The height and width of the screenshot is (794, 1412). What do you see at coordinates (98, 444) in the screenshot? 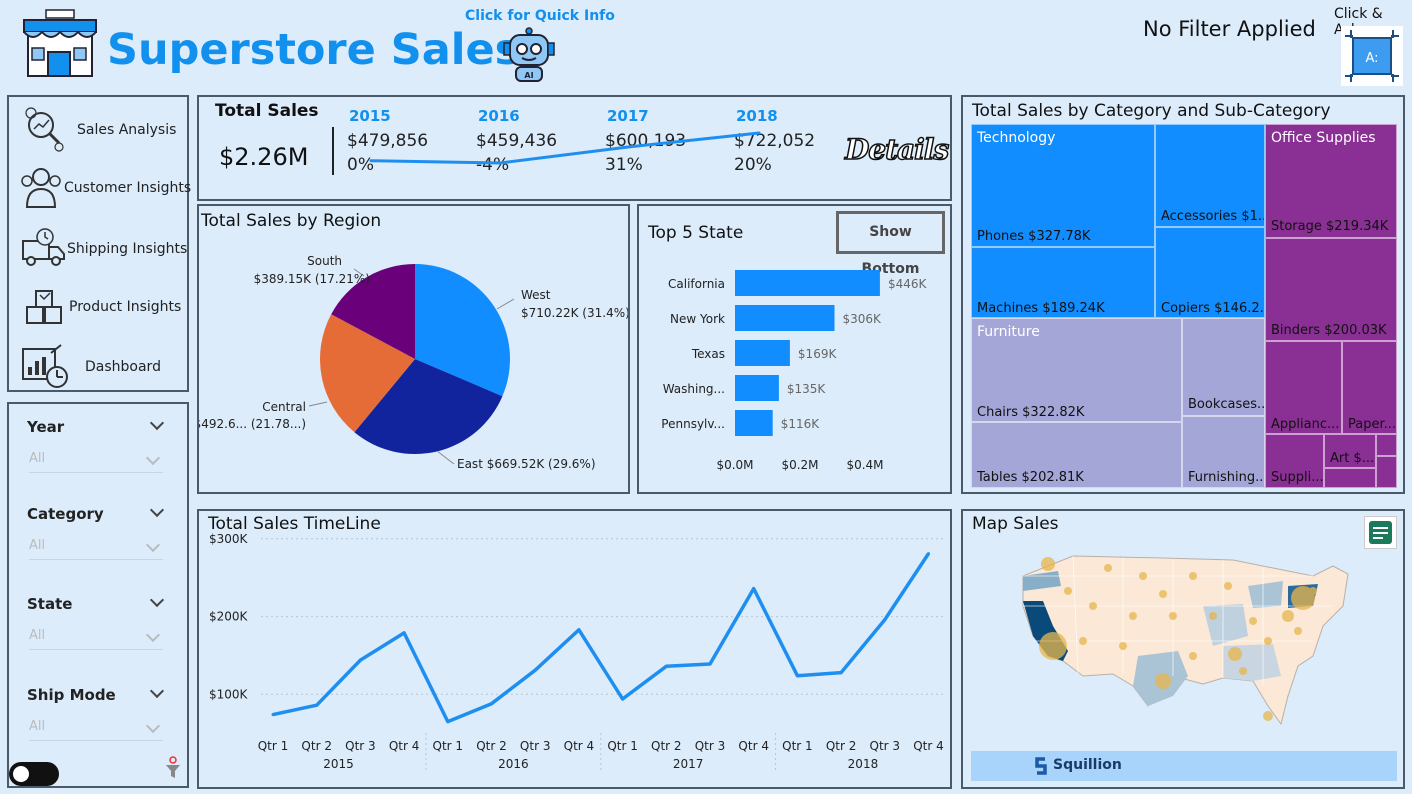
I see `year-slicer: Year All` at bounding box center [98, 444].